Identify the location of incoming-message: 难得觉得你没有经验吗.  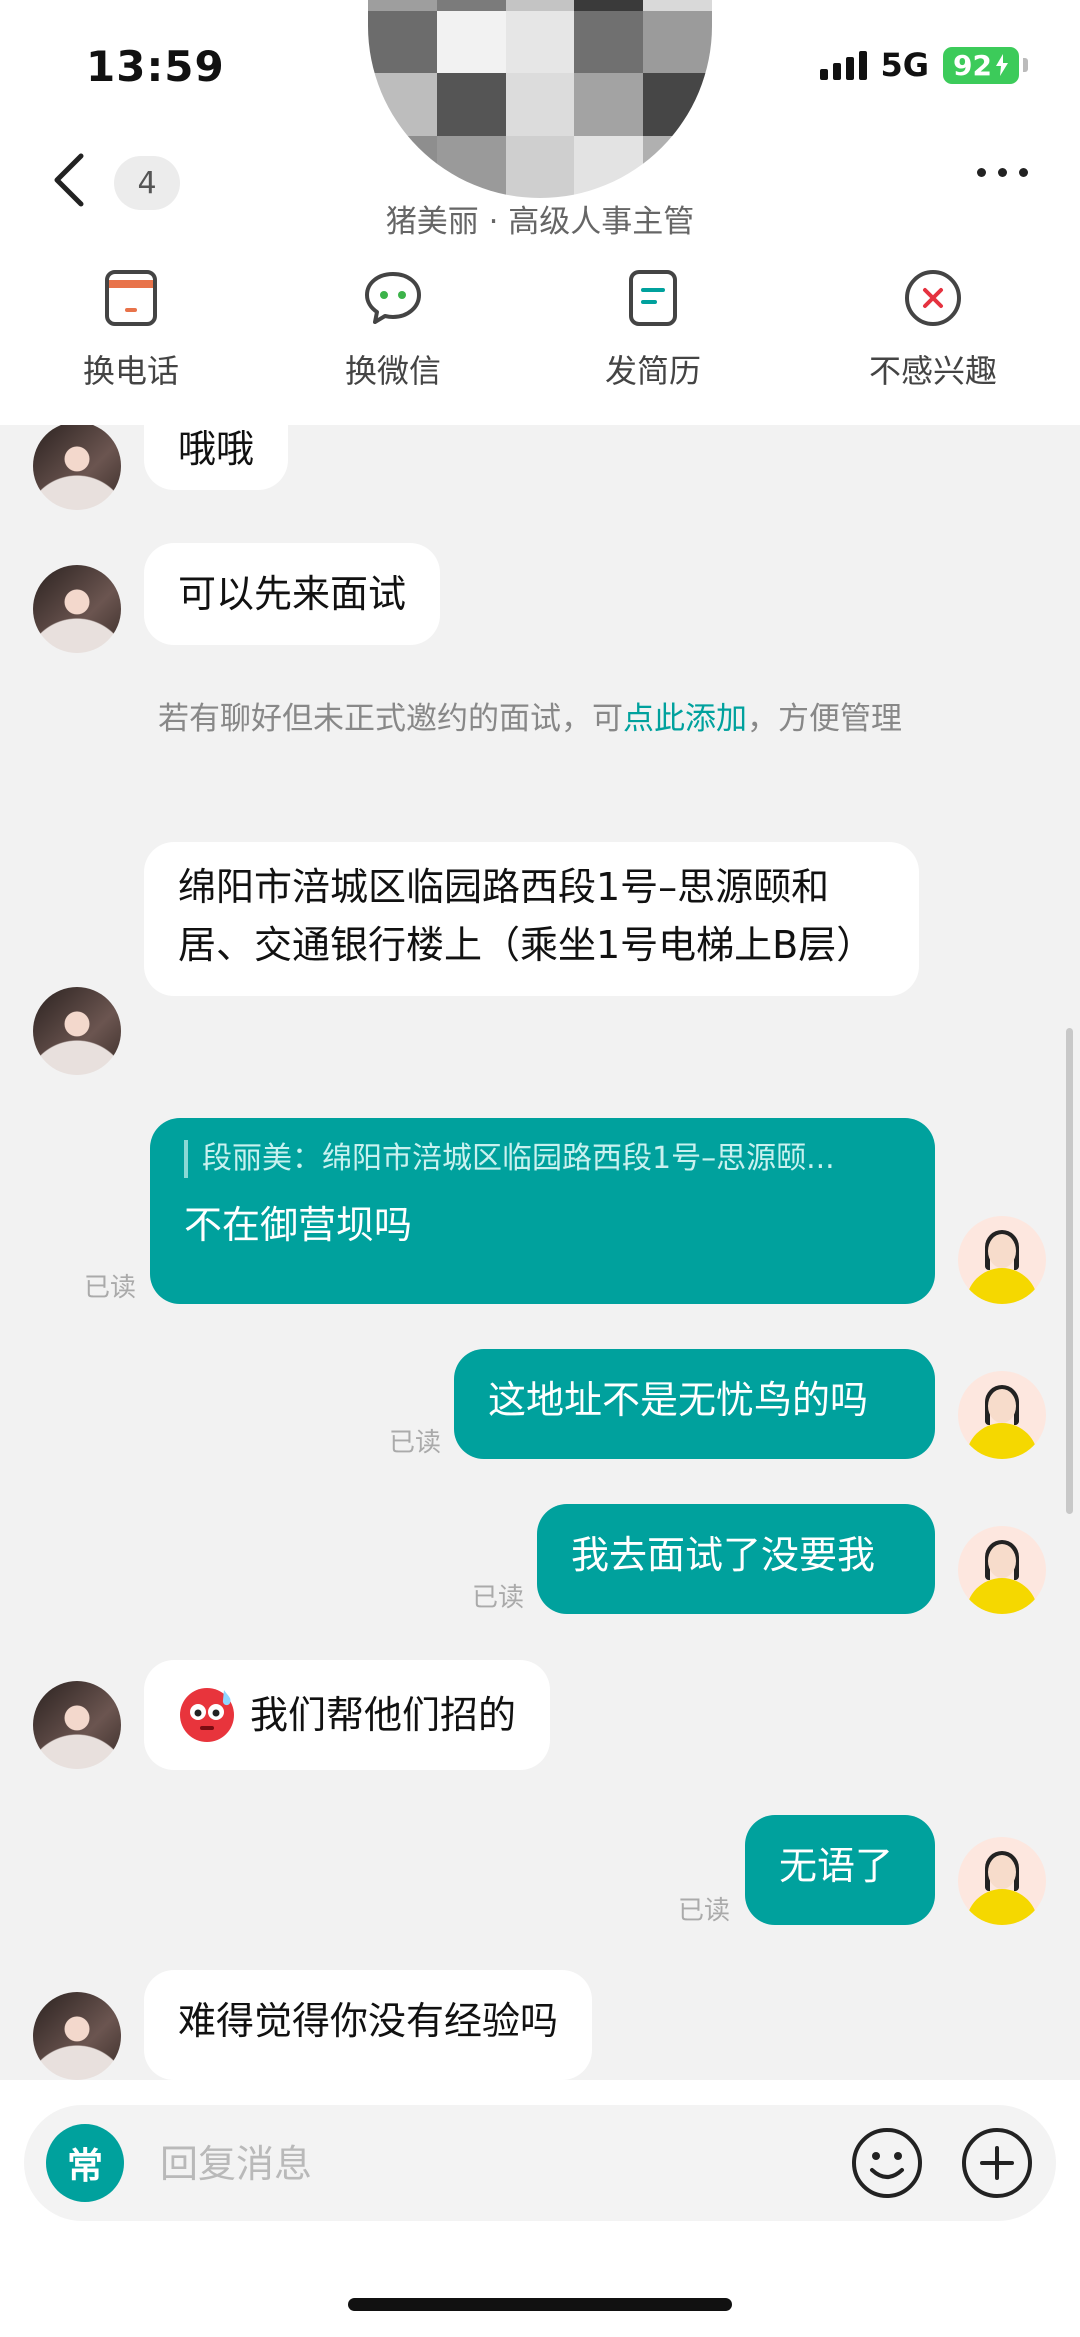
(368, 2025).